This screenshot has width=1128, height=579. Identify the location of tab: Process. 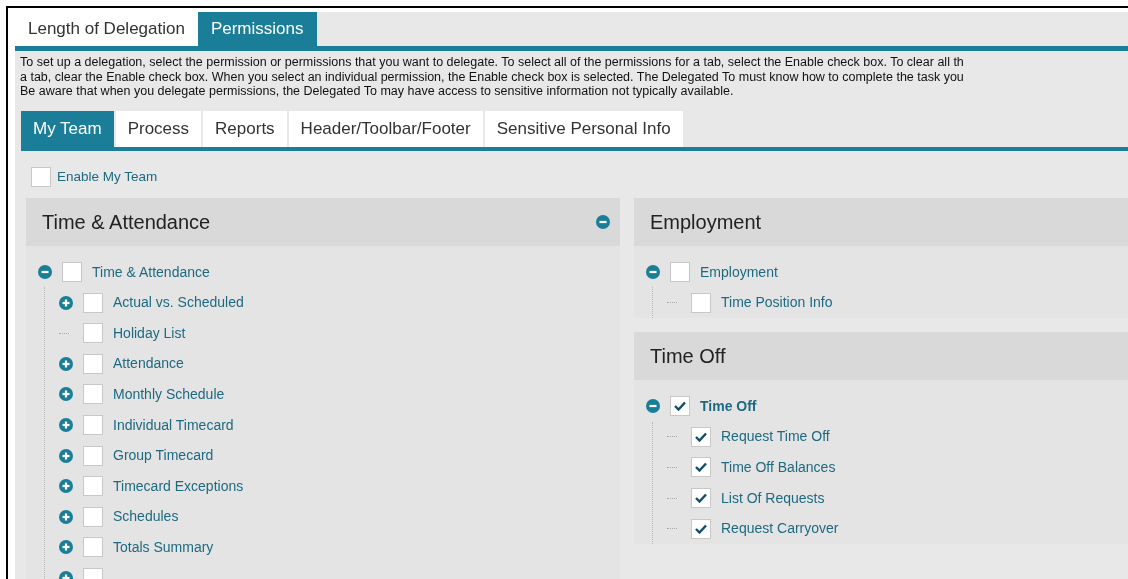
(158, 128).